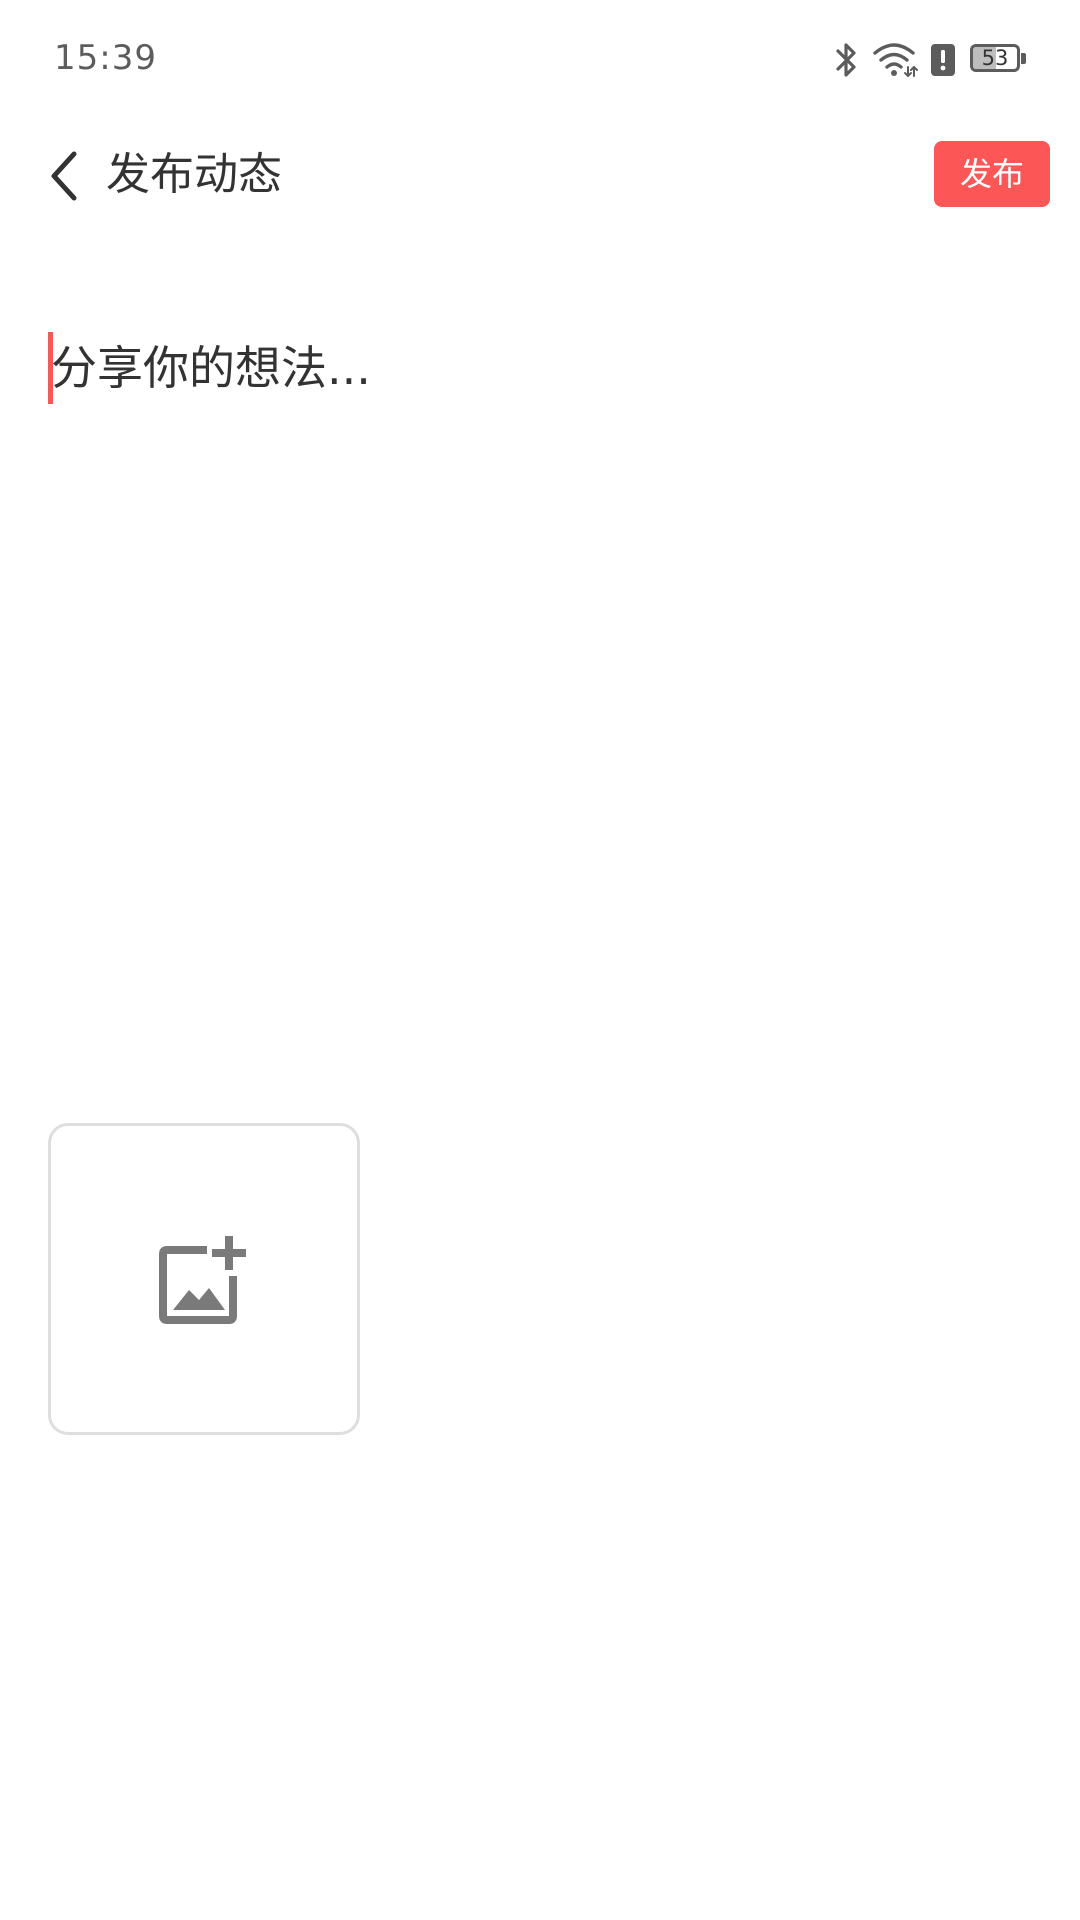 This screenshot has width=1080, height=1920. I want to click on back-button, so click(64, 176).